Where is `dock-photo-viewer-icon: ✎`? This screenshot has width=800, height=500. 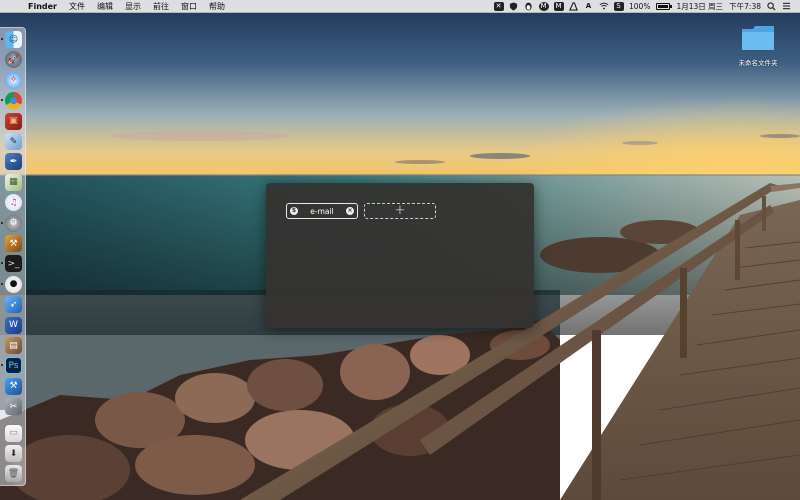 dock-photo-viewer-icon: ✎ is located at coordinates (13, 141).